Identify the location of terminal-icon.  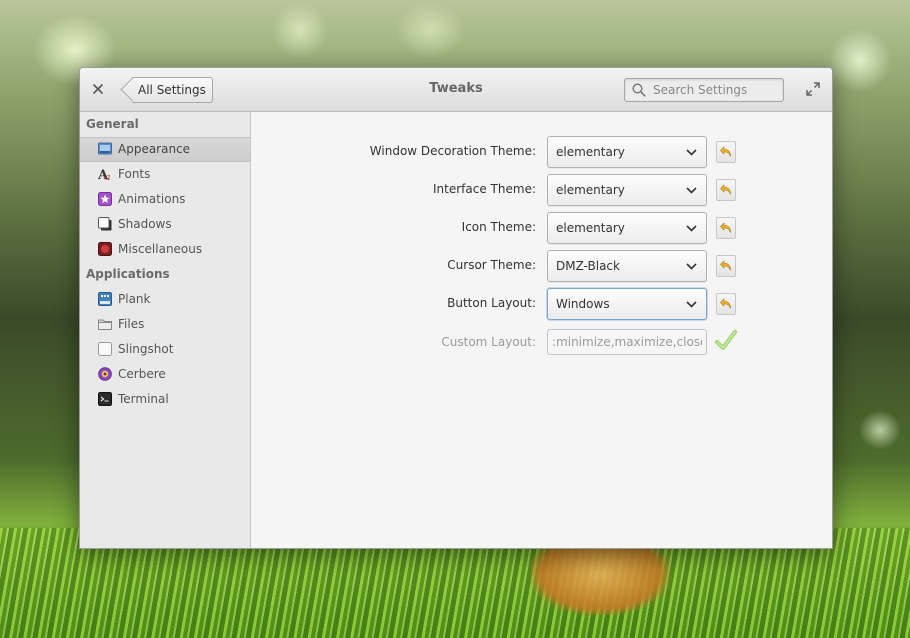
(105, 399).